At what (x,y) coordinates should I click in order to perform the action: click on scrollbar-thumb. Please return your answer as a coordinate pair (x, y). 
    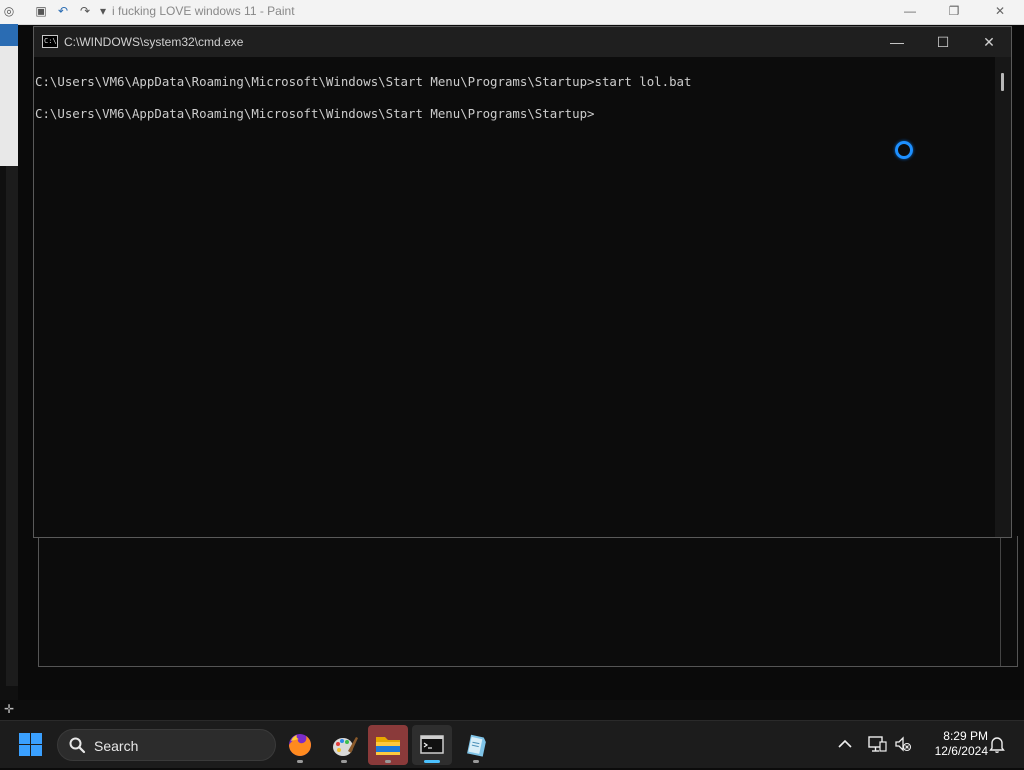
    Looking at the image, I should click on (1002, 82).